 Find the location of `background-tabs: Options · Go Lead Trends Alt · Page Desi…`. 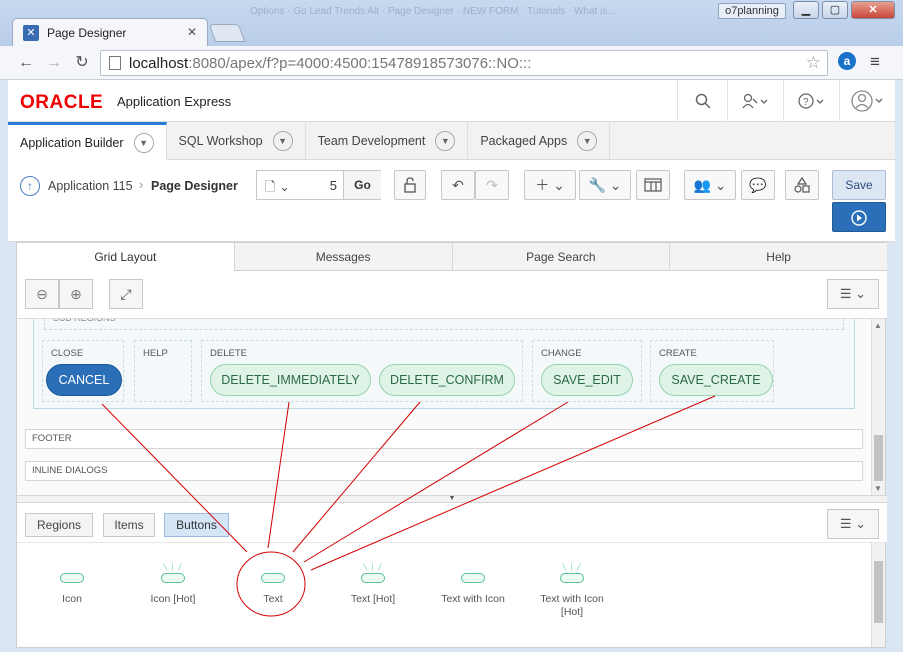

background-tabs: Options · Go Lead Trends Alt · Page Desi… is located at coordinates (433, 11).